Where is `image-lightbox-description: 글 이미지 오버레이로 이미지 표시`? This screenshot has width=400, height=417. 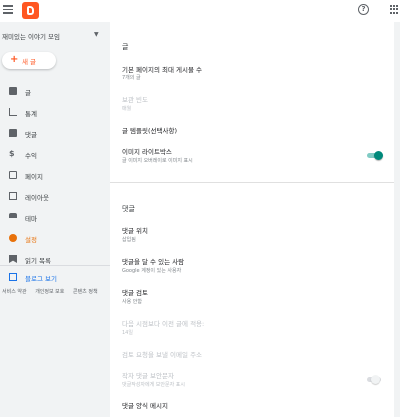 image-lightbox-description: 글 이미지 오버레이로 이미지 표시 is located at coordinates (157, 161).